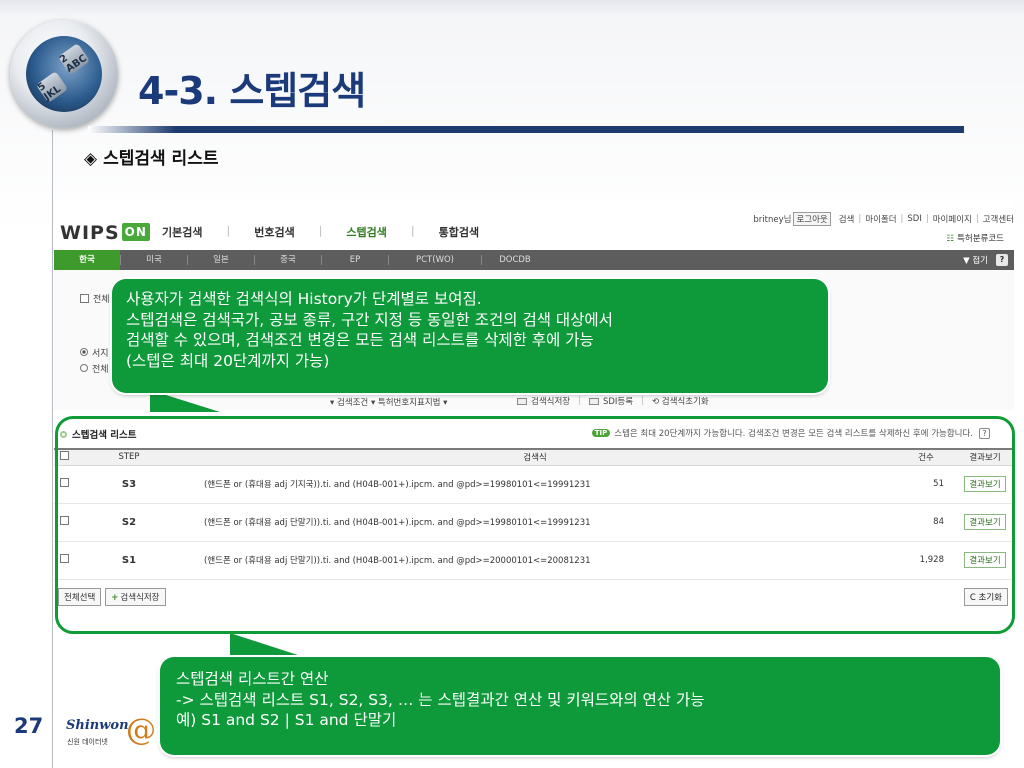 Image resolution: width=1024 pixels, height=768 pixels. I want to click on page-number: 27, so click(29, 726).